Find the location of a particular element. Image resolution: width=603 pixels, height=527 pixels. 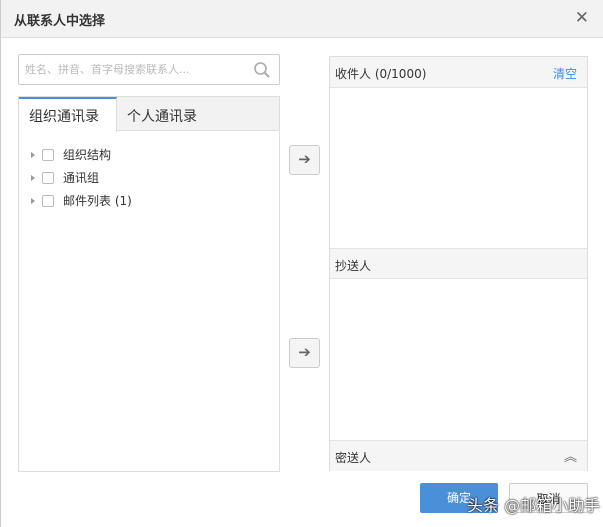

to-section-header: 收件人 (0/1000) 清空 is located at coordinates (458, 72).